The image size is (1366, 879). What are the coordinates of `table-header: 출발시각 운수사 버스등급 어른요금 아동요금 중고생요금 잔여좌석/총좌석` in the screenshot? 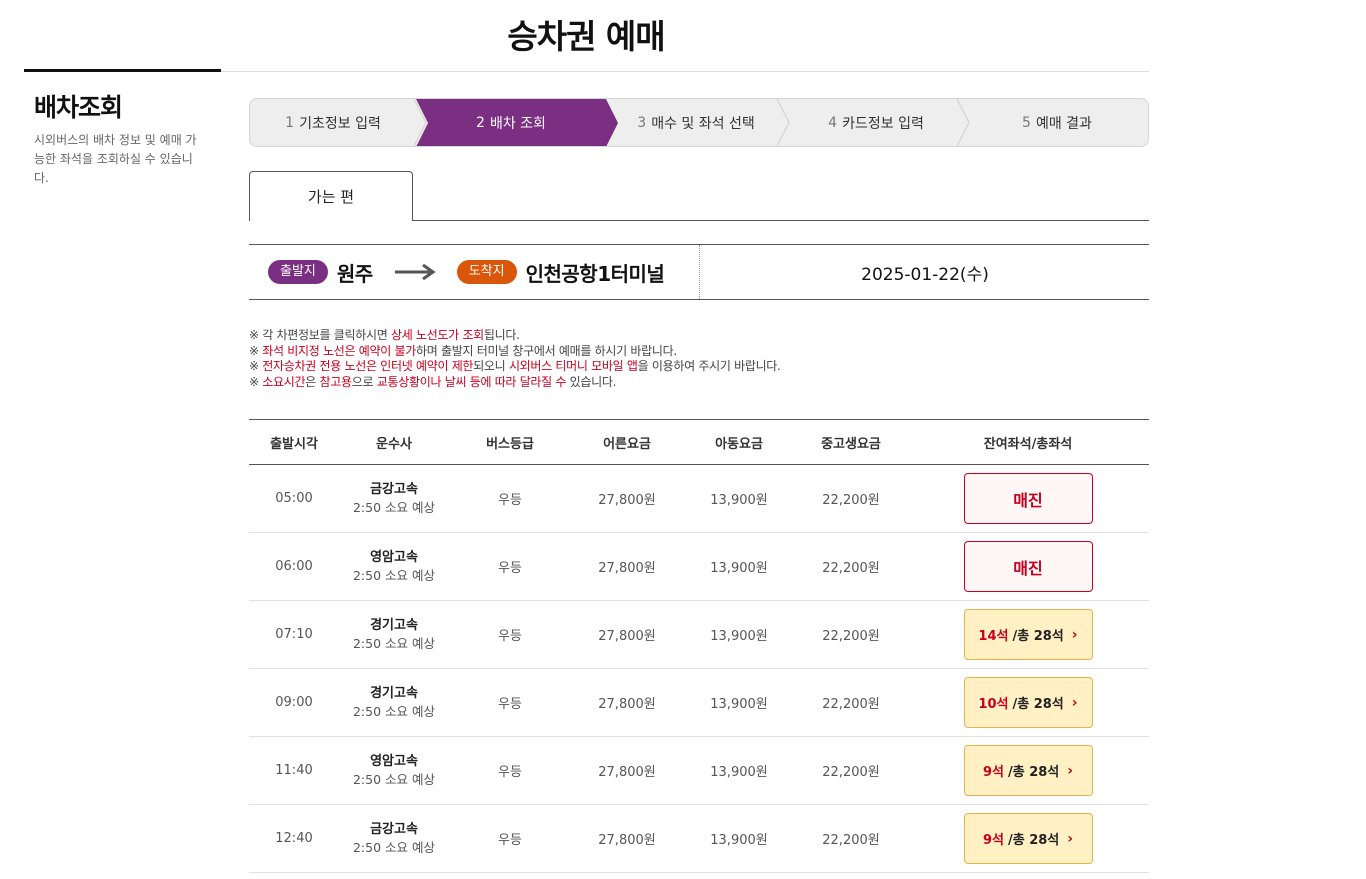 It's located at (699, 442).